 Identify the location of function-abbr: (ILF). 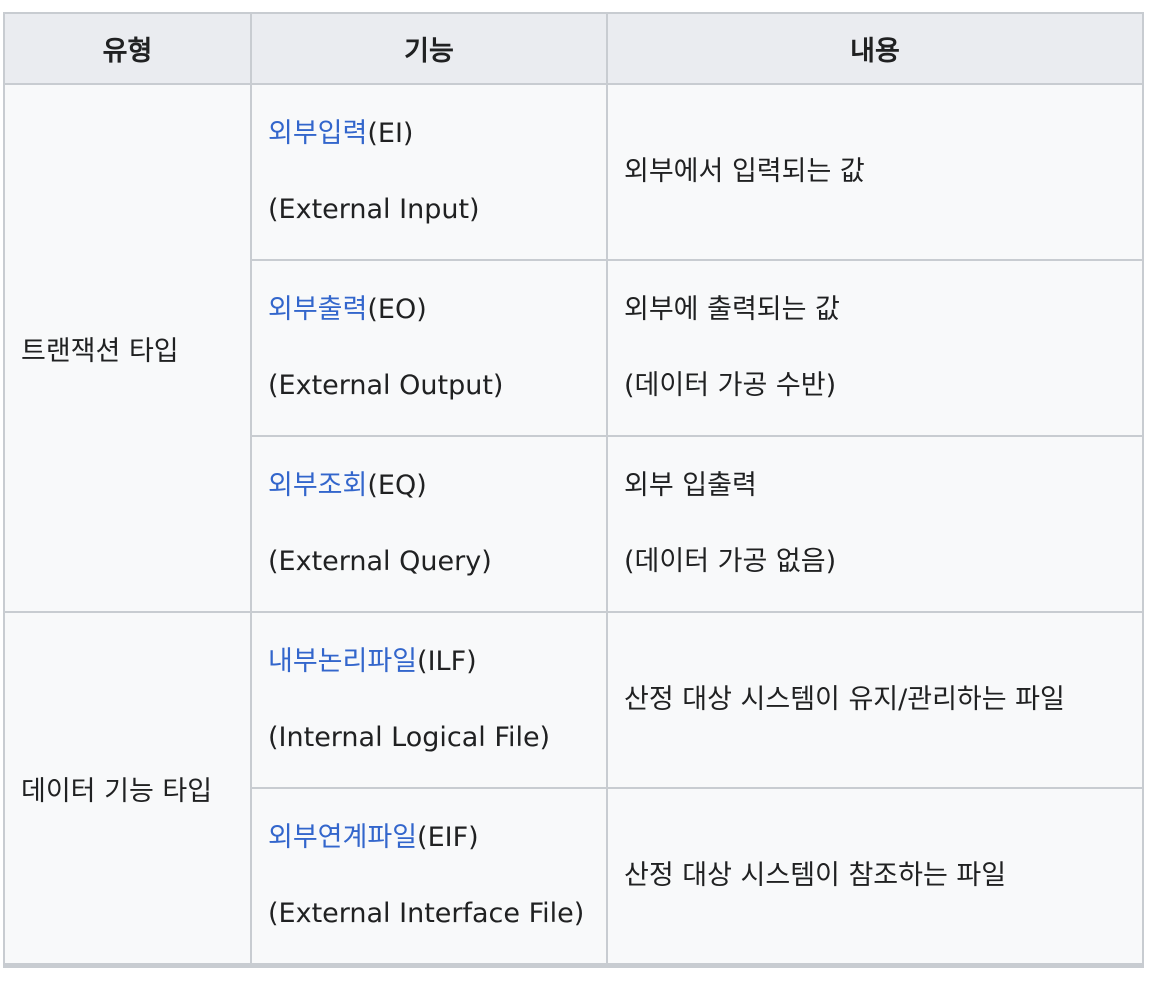
(447, 661).